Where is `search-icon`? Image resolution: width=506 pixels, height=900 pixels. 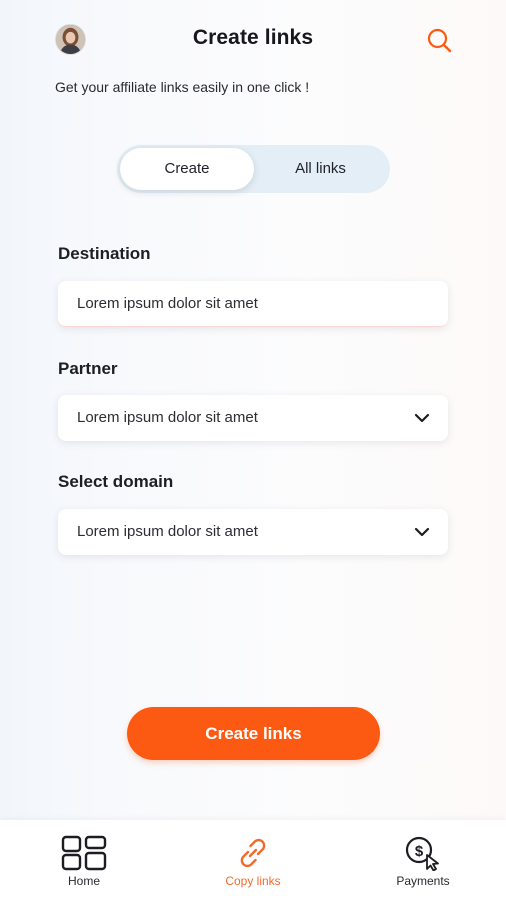 search-icon is located at coordinates (439, 40).